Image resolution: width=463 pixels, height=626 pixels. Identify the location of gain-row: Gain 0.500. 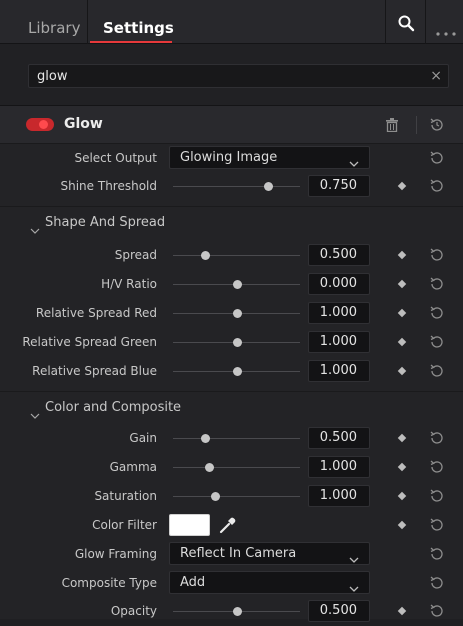
(231, 438).